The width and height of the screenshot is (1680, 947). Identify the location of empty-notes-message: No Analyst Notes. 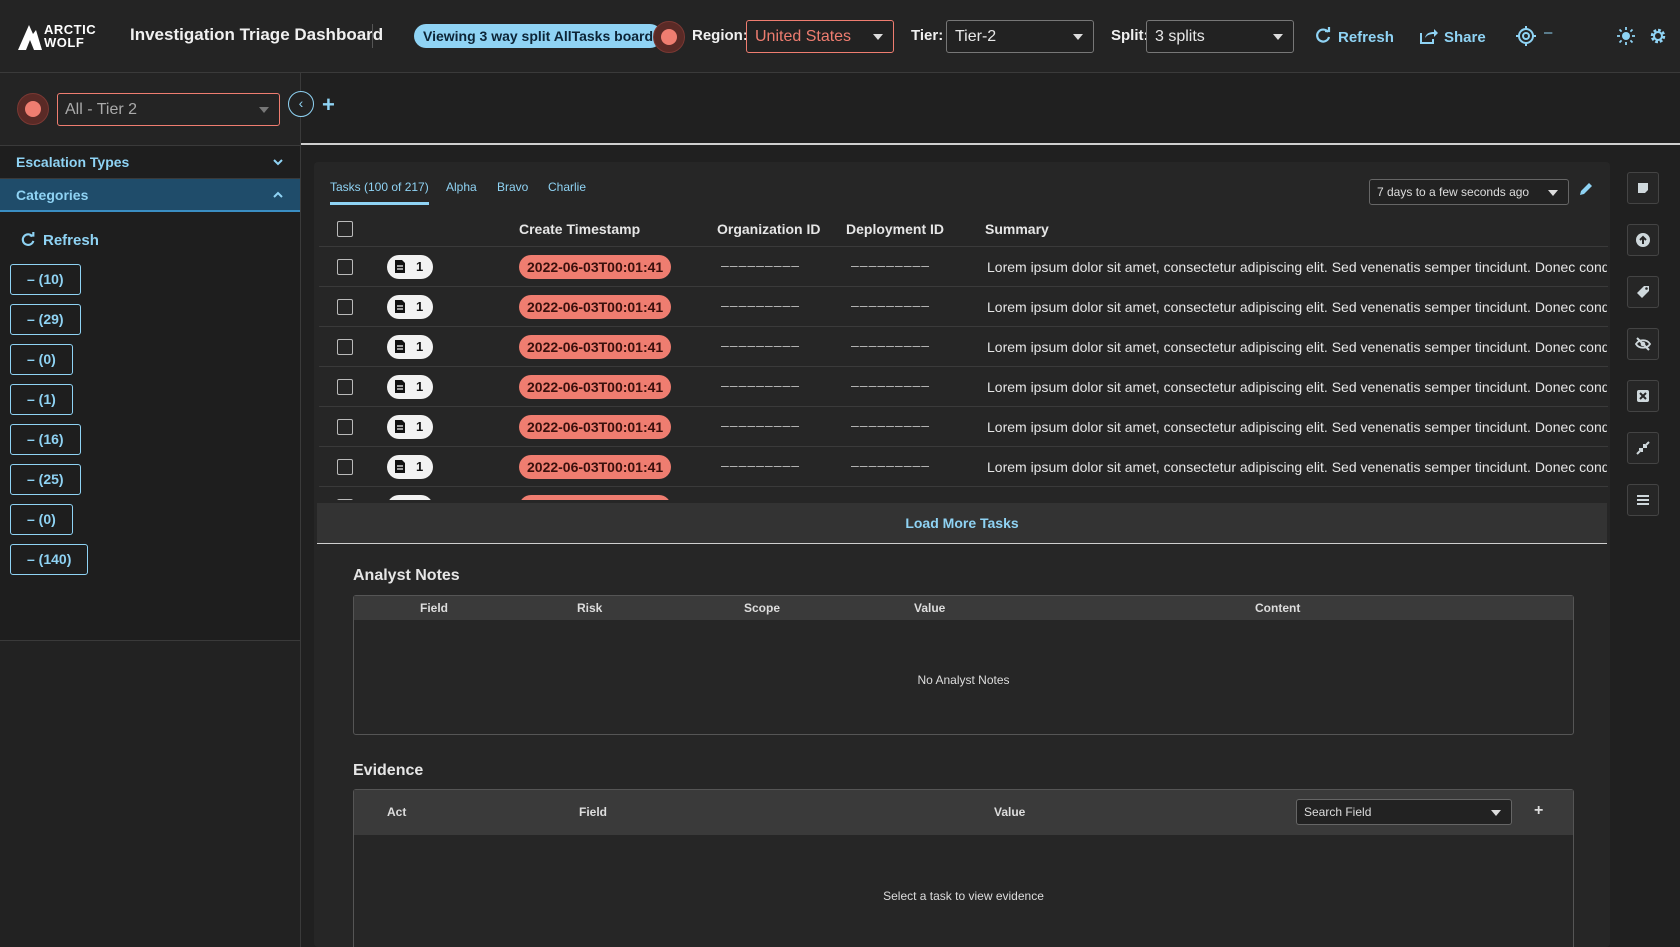
(963, 680).